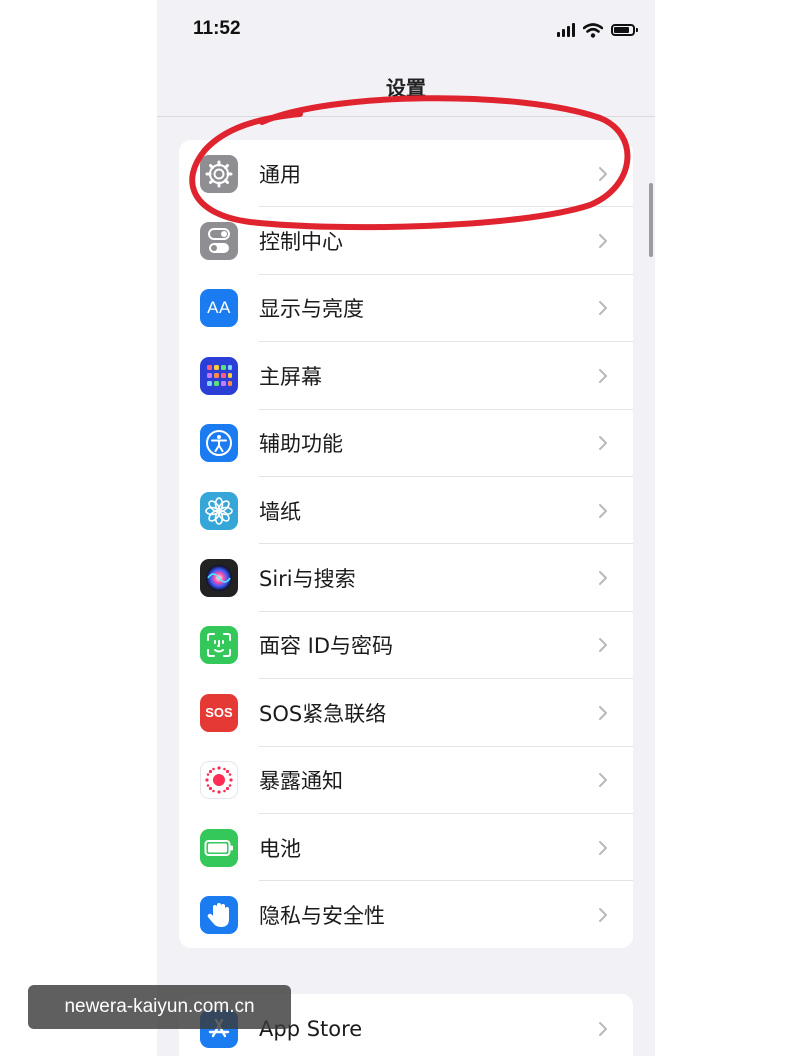 The image size is (812, 1056). Describe the element at coordinates (406, 848) in the screenshot. I see `settings-item-battery: 电池` at that location.